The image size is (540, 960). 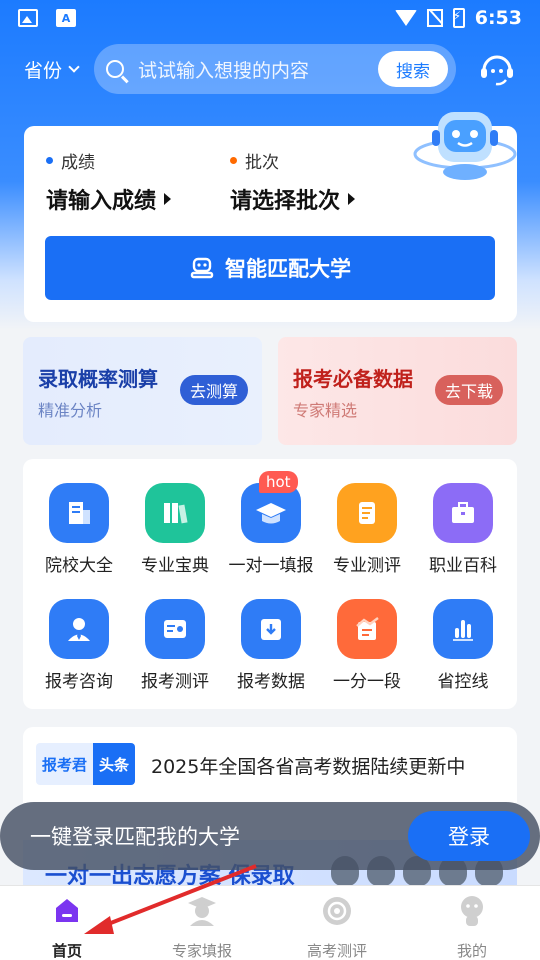 What do you see at coordinates (463, 629) in the screenshot?
I see `bar-chart-icon` at bounding box center [463, 629].